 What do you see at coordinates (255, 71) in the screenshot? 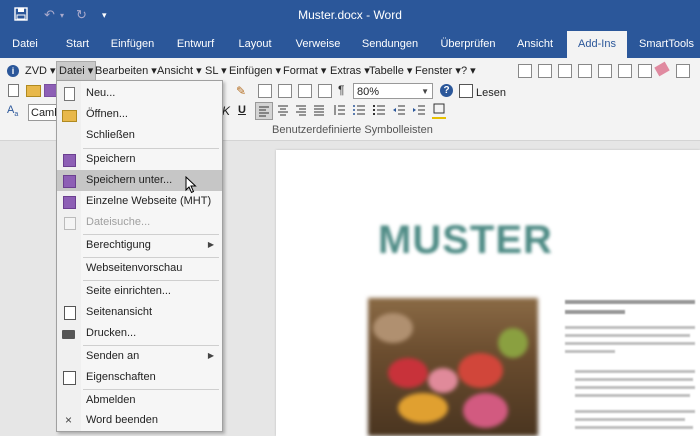
I see `menu-einfuegen: Einfügen ▾` at bounding box center [255, 71].